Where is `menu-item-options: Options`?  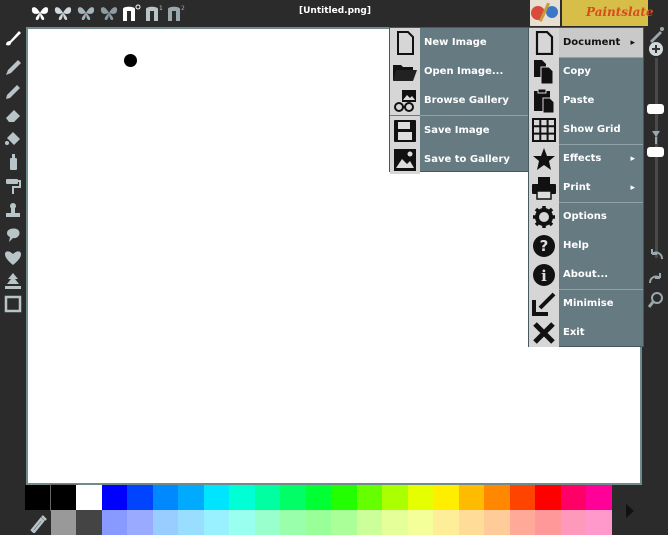
menu-item-options: Options is located at coordinates (586, 216).